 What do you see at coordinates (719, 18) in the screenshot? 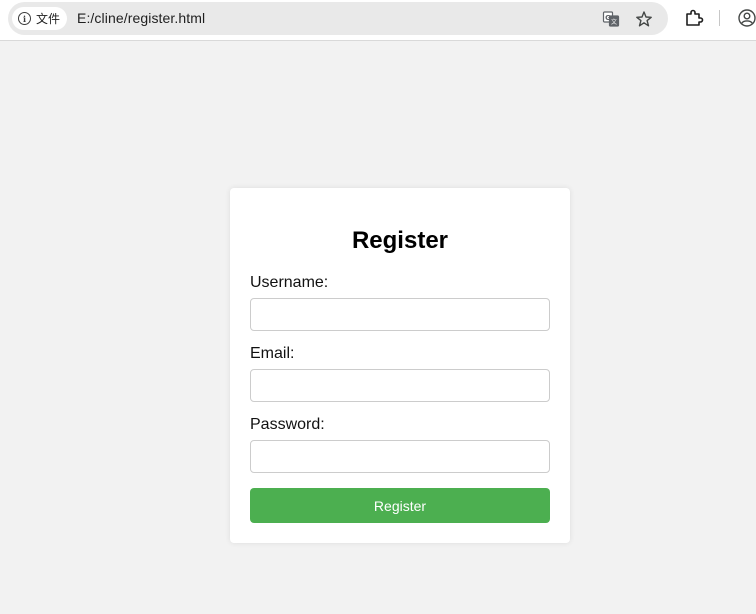
I see `toolbar-divider` at bounding box center [719, 18].